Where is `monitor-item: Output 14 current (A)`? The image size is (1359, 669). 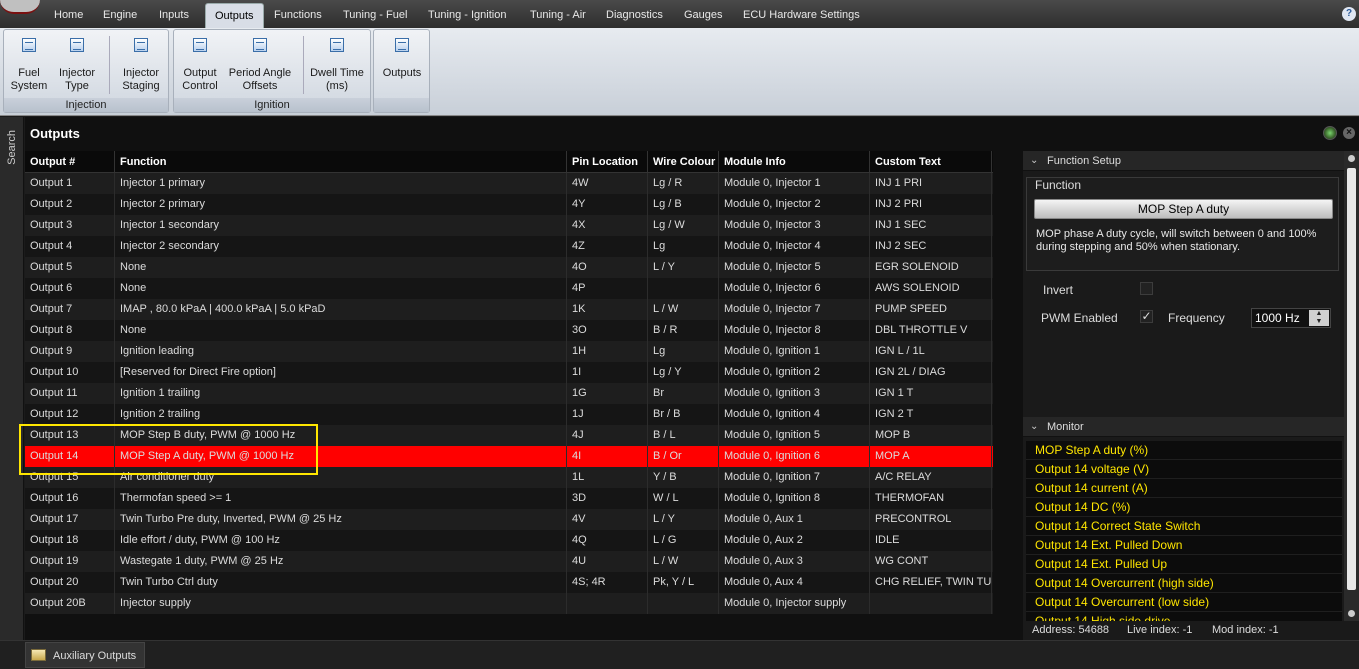
monitor-item: Output 14 current (A) is located at coordinates (1184, 488).